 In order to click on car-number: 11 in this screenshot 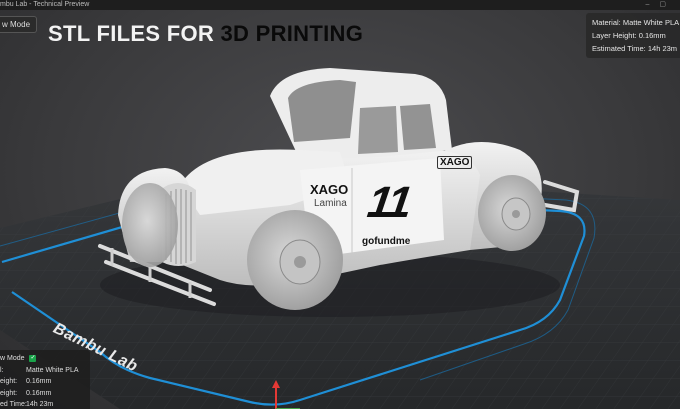, I will do `click(389, 202)`.